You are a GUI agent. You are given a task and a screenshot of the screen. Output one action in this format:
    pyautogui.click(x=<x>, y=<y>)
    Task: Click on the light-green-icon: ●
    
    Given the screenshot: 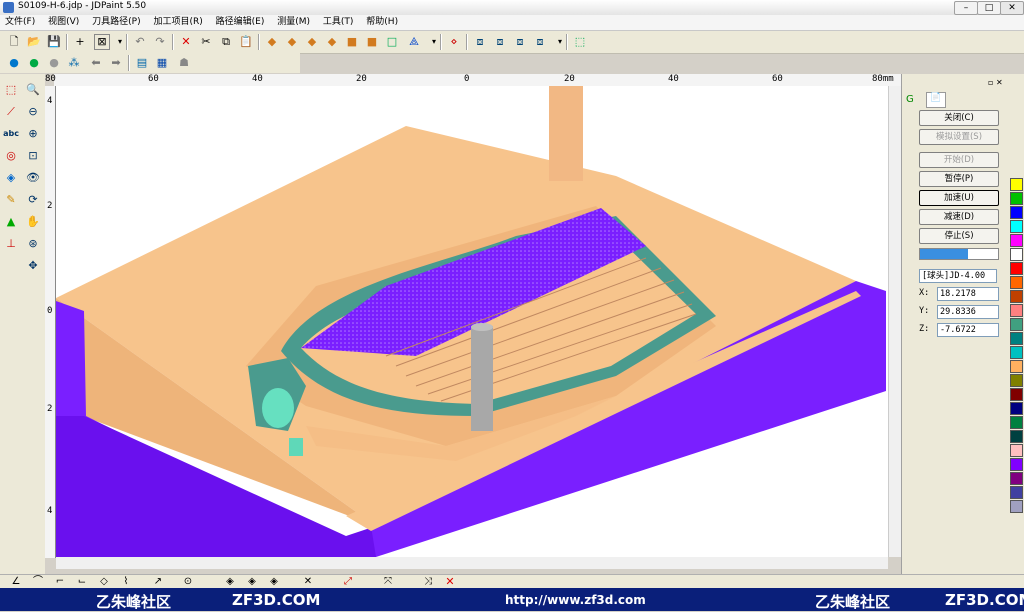 What is the action you would take?
    pyautogui.click(x=34, y=63)
    